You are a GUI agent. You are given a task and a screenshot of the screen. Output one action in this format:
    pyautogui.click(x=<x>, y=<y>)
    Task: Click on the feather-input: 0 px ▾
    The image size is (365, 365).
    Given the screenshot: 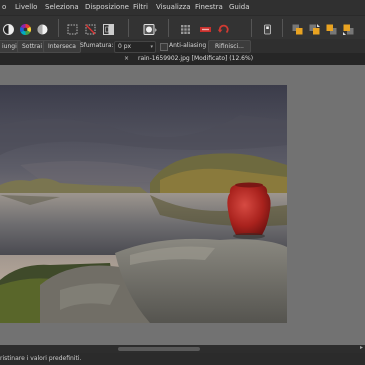 What is the action you would take?
    pyautogui.click(x=135, y=47)
    